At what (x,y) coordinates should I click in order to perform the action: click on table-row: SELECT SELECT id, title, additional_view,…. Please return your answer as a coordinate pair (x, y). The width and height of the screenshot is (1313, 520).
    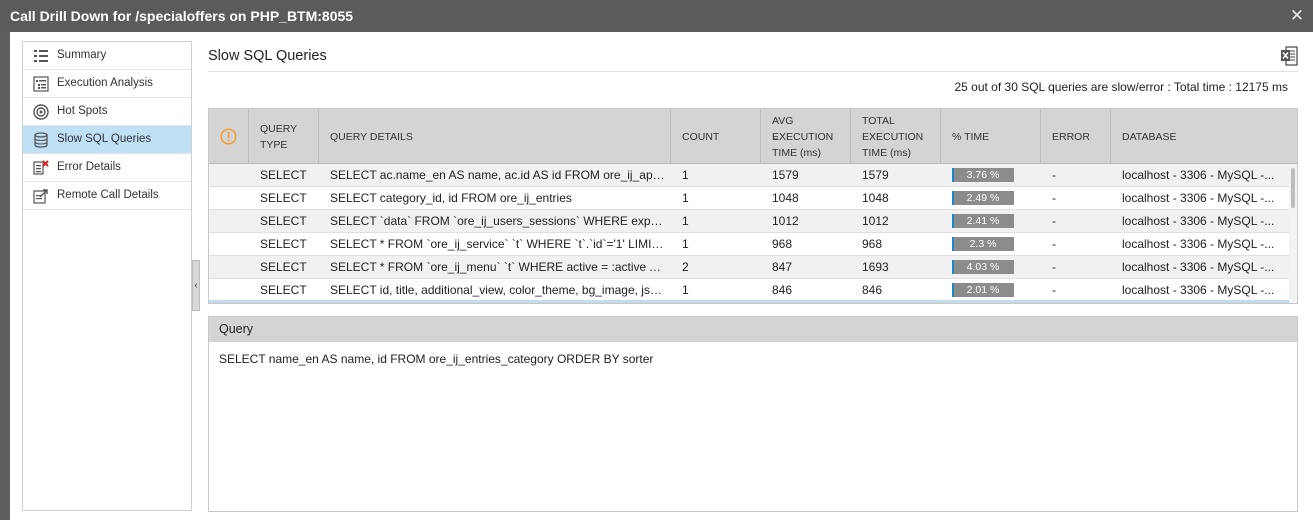
    Looking at the image, I should click on (749, 290).